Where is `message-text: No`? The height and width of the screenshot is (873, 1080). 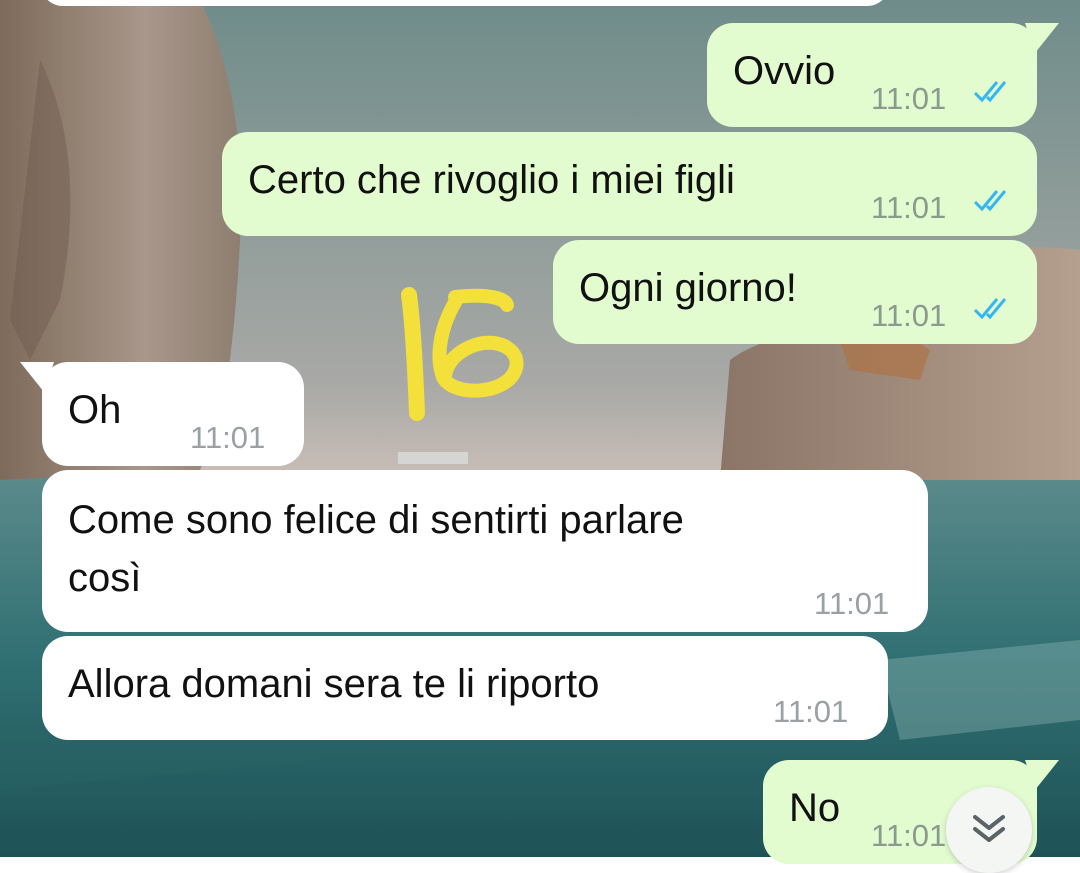
message-text: No is located at coordinates (815, 808).